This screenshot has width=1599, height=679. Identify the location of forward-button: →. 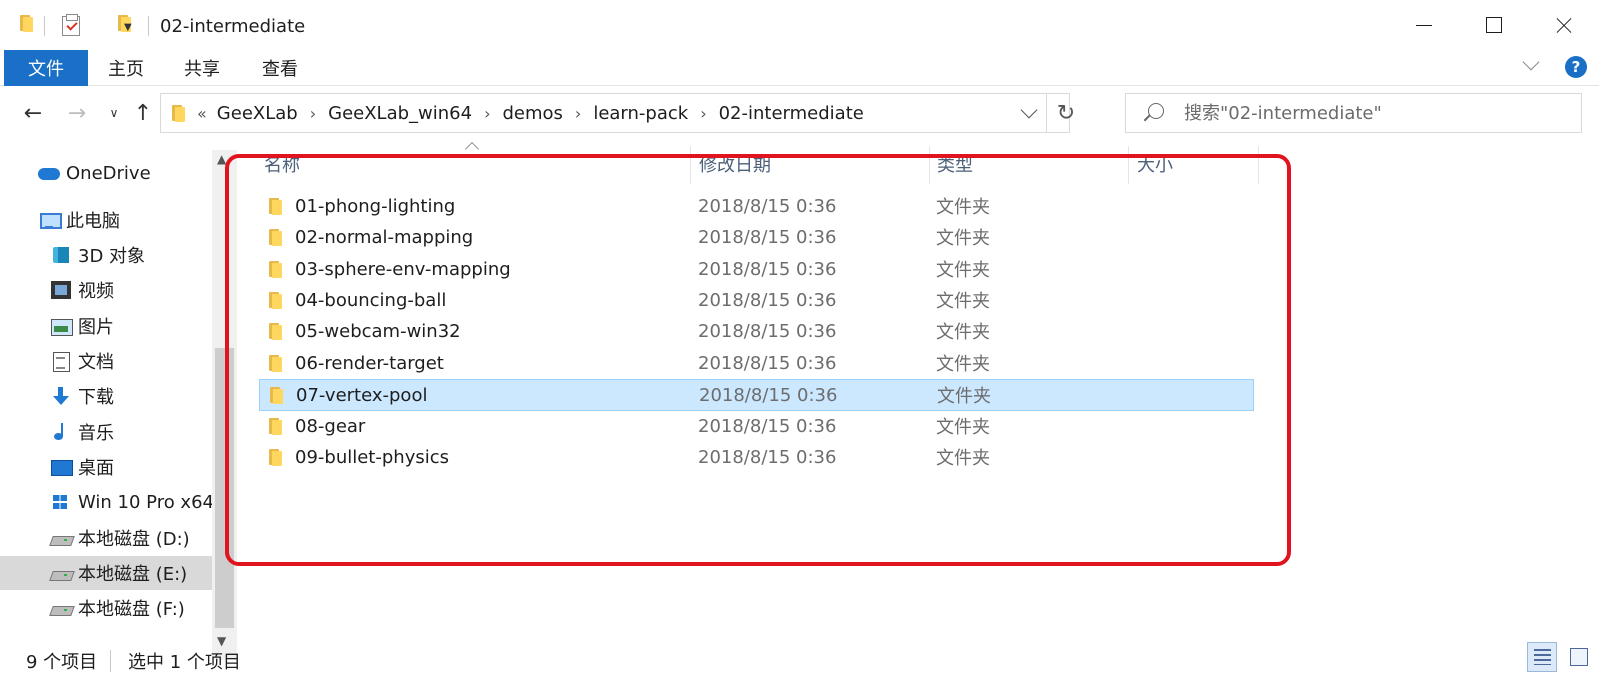
(77, 113).